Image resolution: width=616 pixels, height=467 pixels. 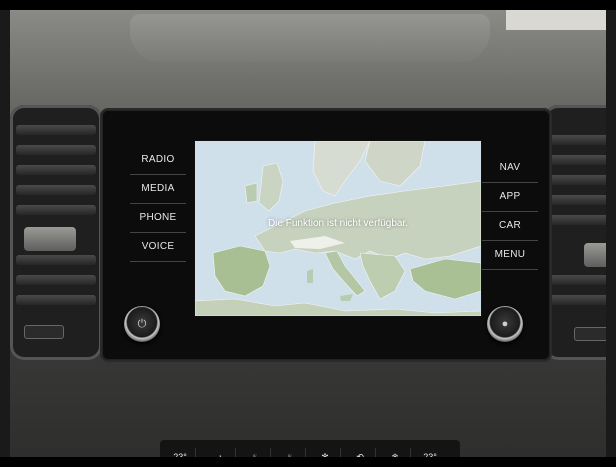 I want to click on left-button-column: RADIO MEDIA PHONE VOICE, so click(x=158, y=204).